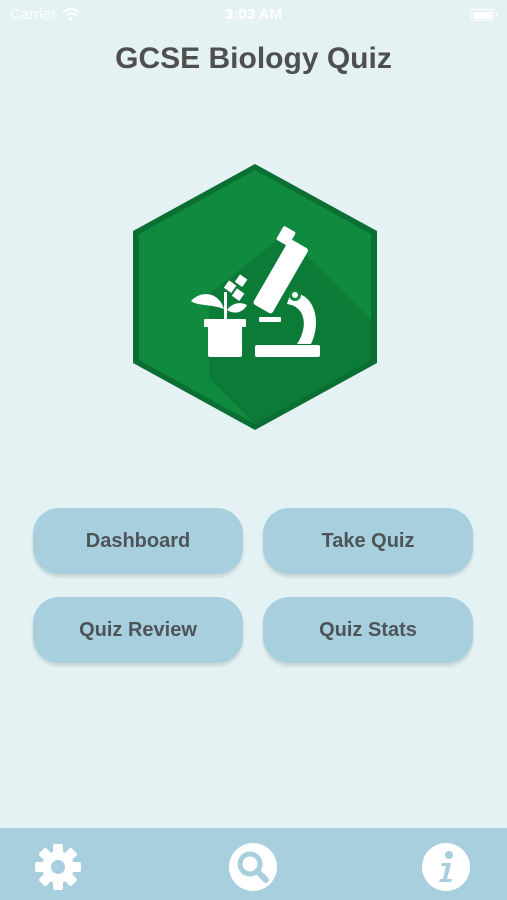 The image size is (507, 900). What do you see at coordinates (368, 541) in the screenshot?
I see `take-quiz-button: Take Quiz` at bounding box center [368, 541].